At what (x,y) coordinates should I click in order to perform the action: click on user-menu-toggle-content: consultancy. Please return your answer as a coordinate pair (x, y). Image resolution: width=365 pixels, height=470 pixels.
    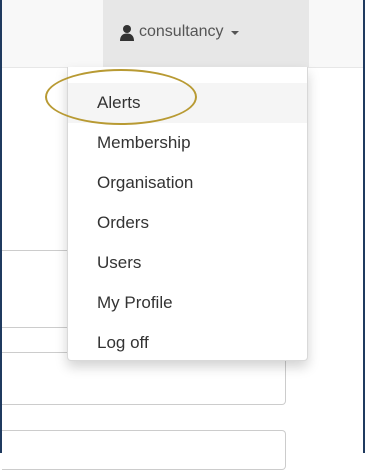
    Looking at the image, I should click on (179, 32).